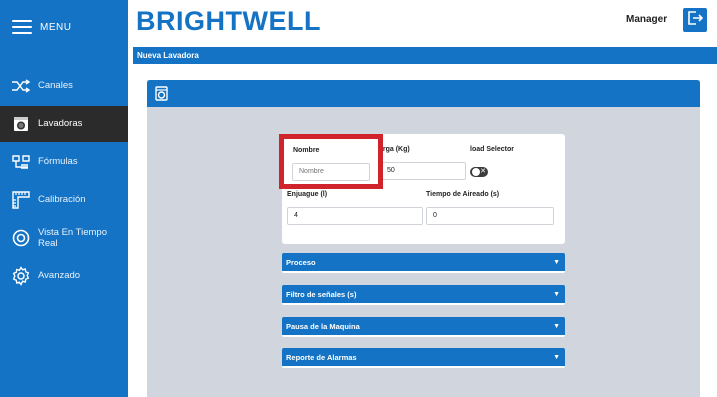  I want to click on sidebar-item-formulas: Fórmulas, so click(64, 162).